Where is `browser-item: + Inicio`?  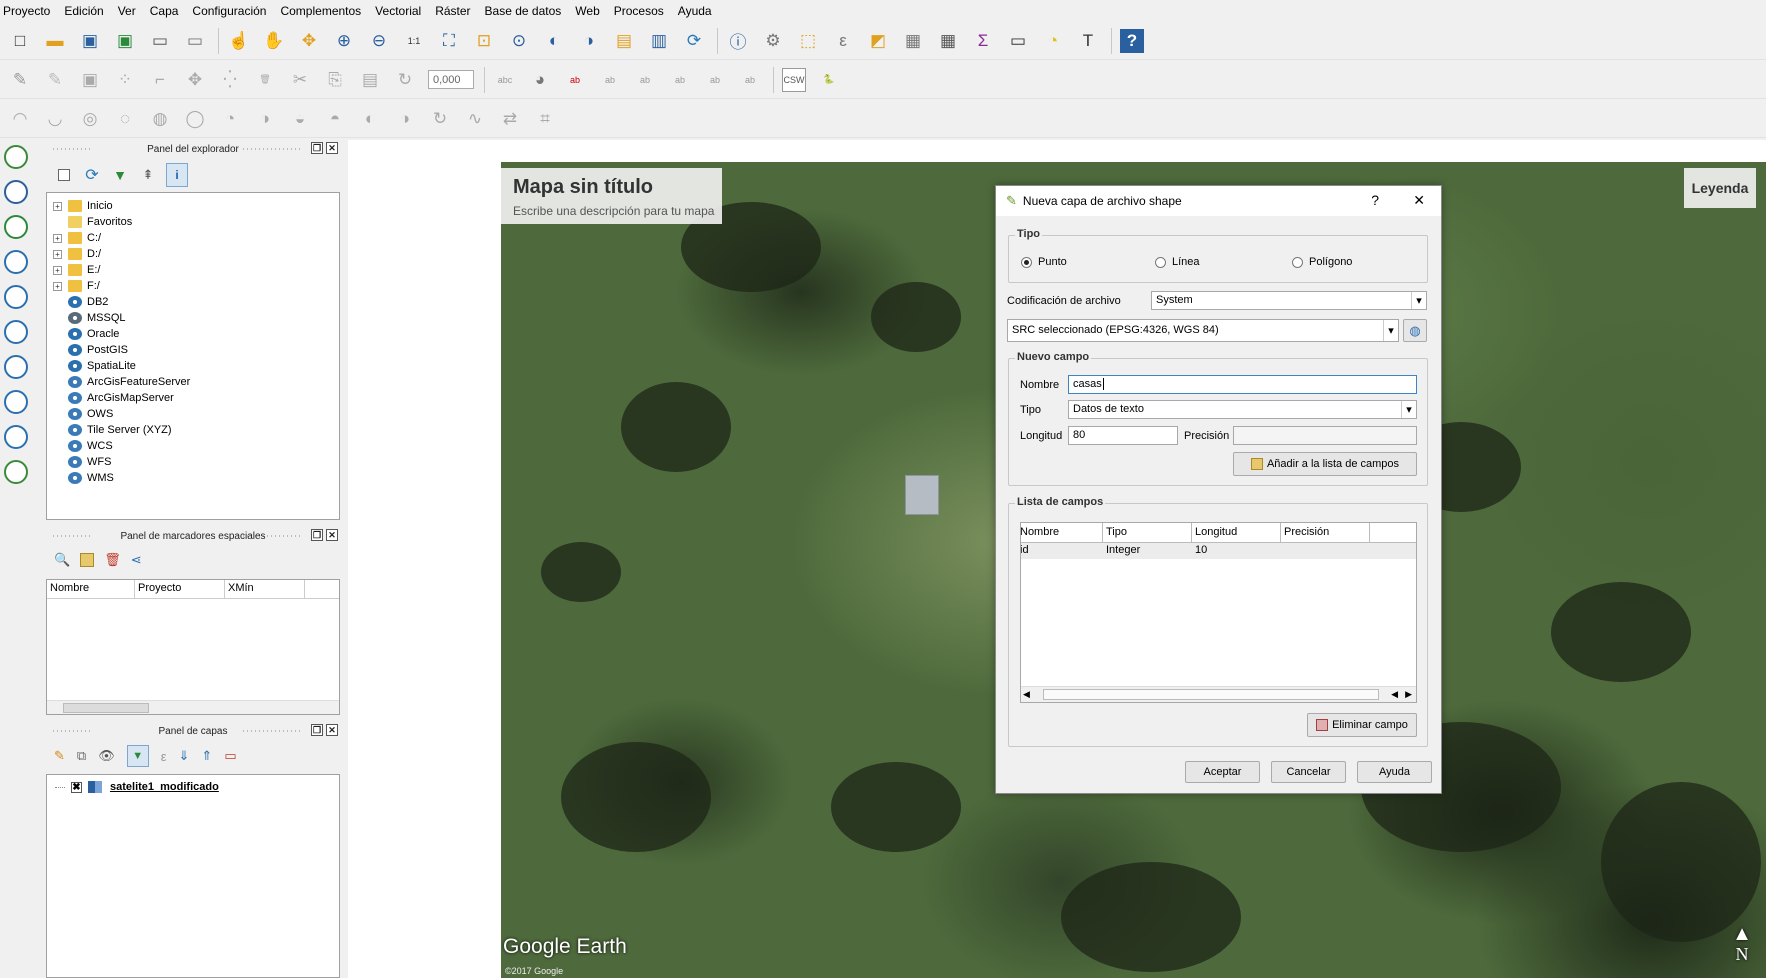
browser-item: + Inicio is located at coordinates (196, 206).